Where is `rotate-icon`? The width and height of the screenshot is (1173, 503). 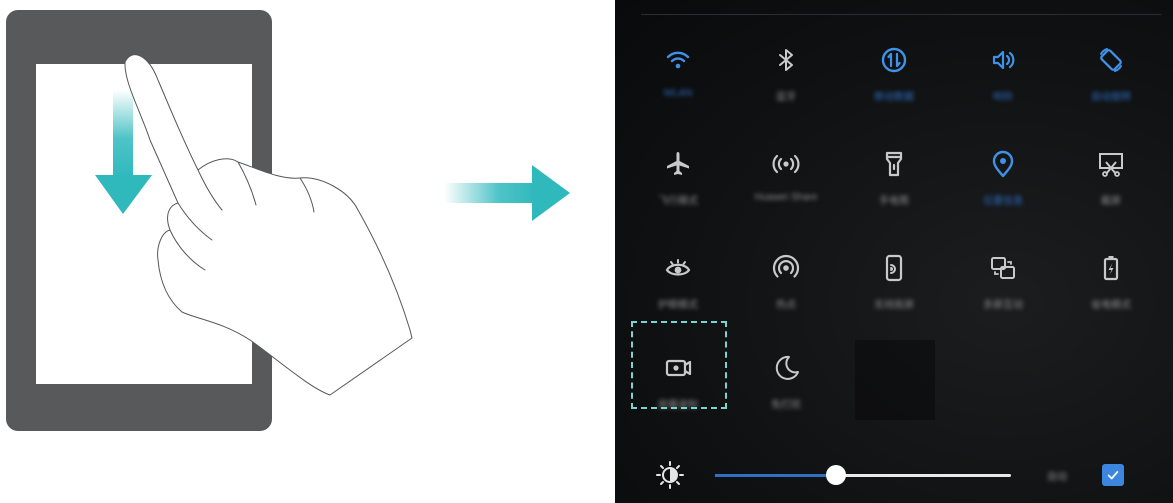
rotate-icon is located at coordinates (1111, 60).